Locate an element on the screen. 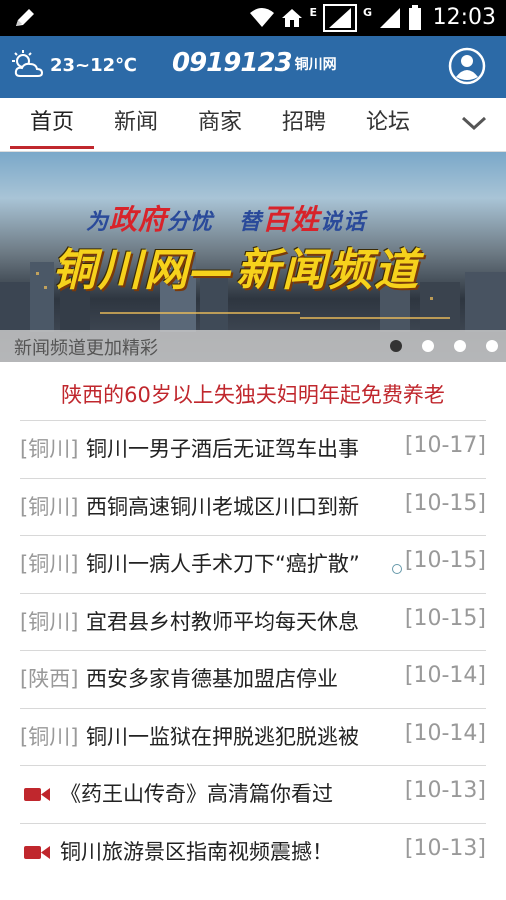  news-item: [铜川] 西铜高速铜川老城区川口到新 [10-15] is located at coordinates (253, 506).